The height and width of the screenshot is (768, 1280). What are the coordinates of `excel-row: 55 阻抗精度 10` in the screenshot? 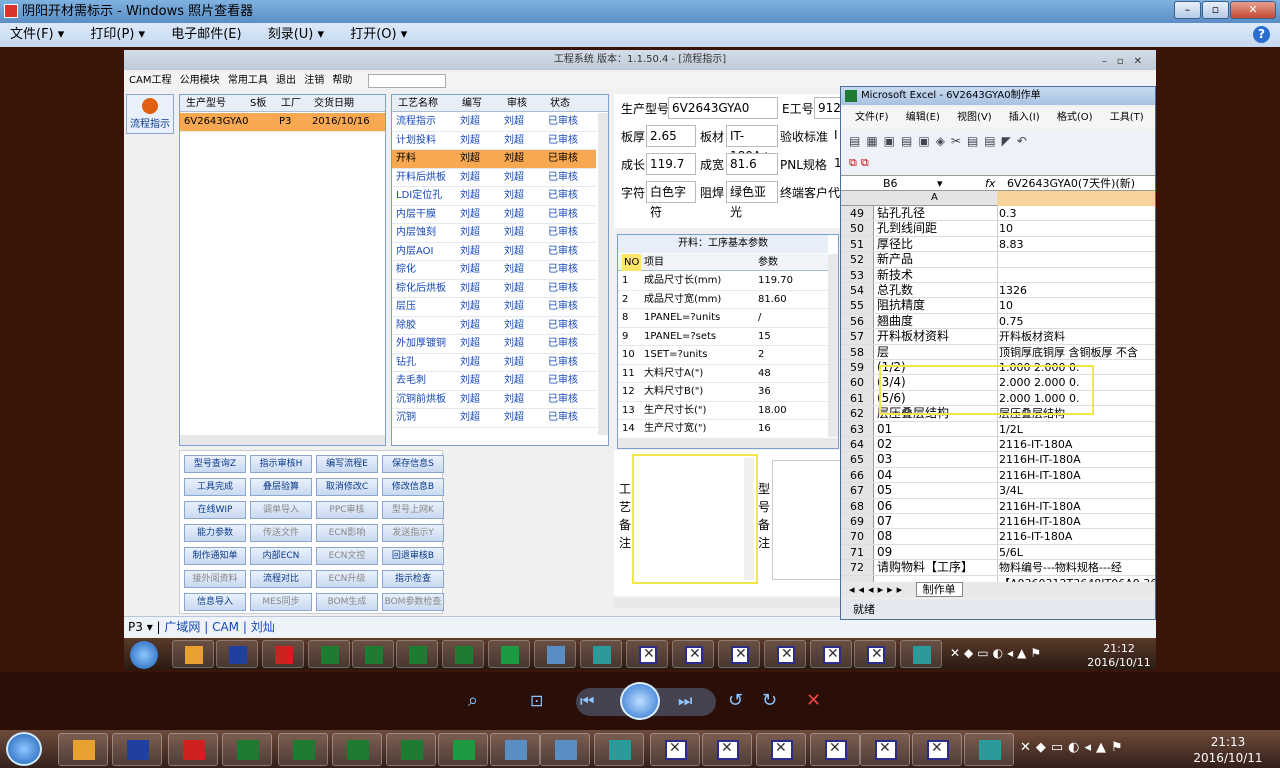 It's located at (998, 306).